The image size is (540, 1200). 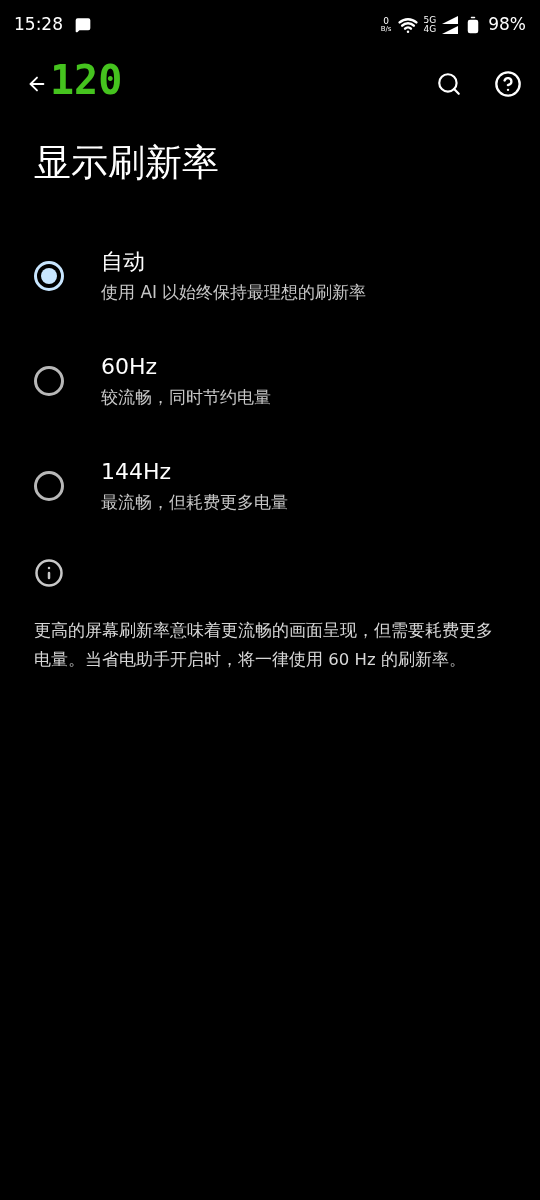 What do you see at coordinates (194, 503) in the screenshot?
I see `option-description: 最流畅，但耗费更多电量` at bounding box center [194, 503].